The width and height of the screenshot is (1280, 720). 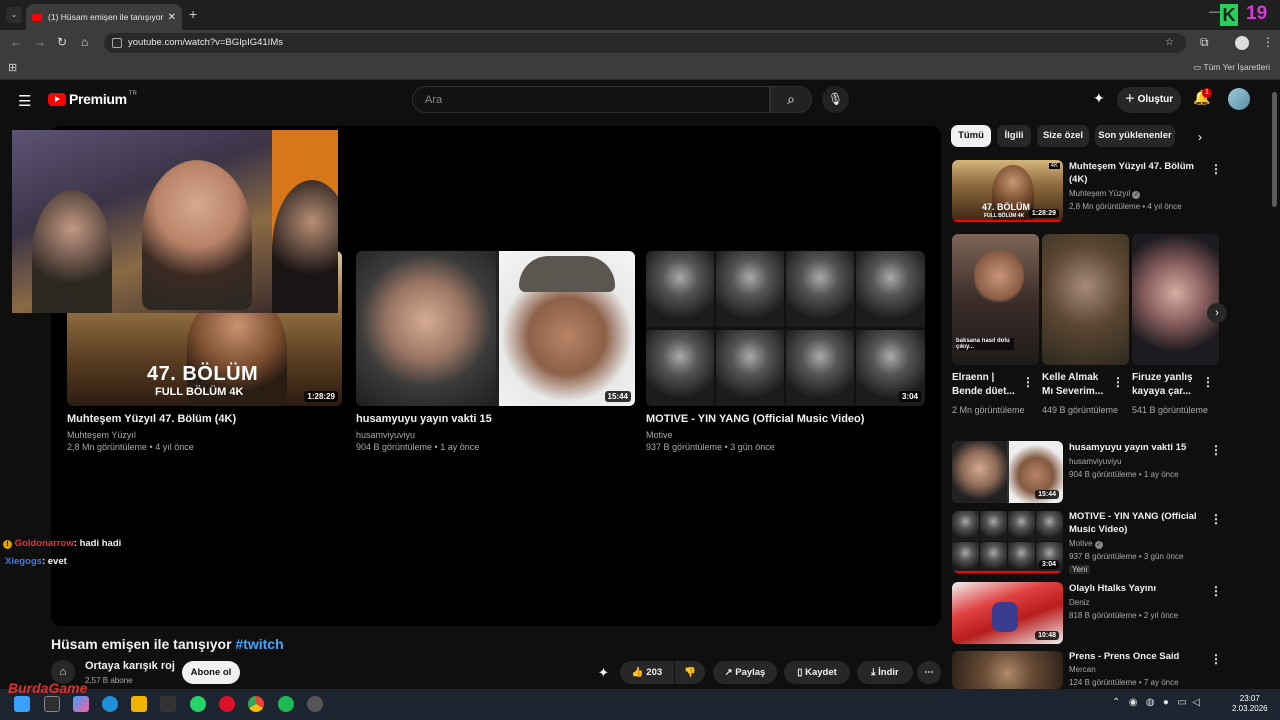 What do you see at coordinates (591, 99) in the screenshot?
I see `search-input: Ara` at bounding box center [591, 99].